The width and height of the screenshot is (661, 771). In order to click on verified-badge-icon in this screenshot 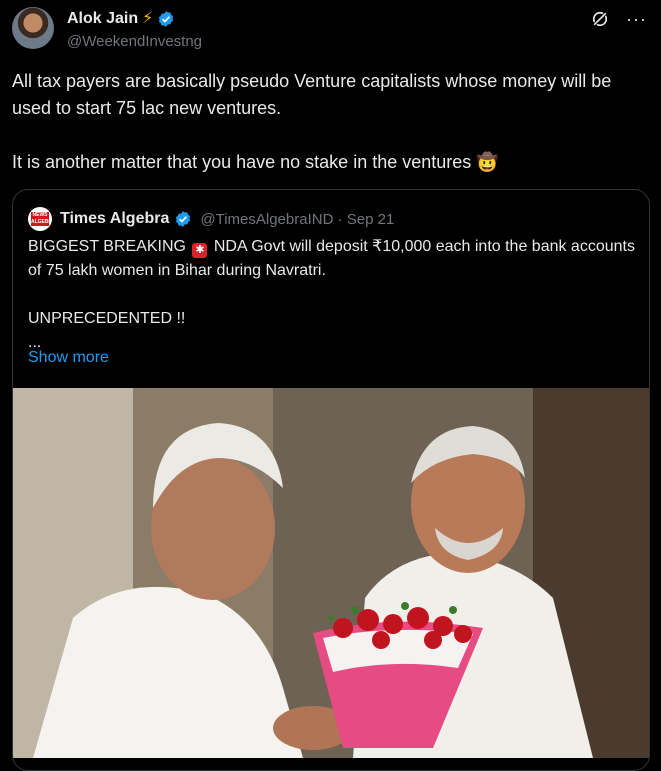, I will do `click(166, 19)`.